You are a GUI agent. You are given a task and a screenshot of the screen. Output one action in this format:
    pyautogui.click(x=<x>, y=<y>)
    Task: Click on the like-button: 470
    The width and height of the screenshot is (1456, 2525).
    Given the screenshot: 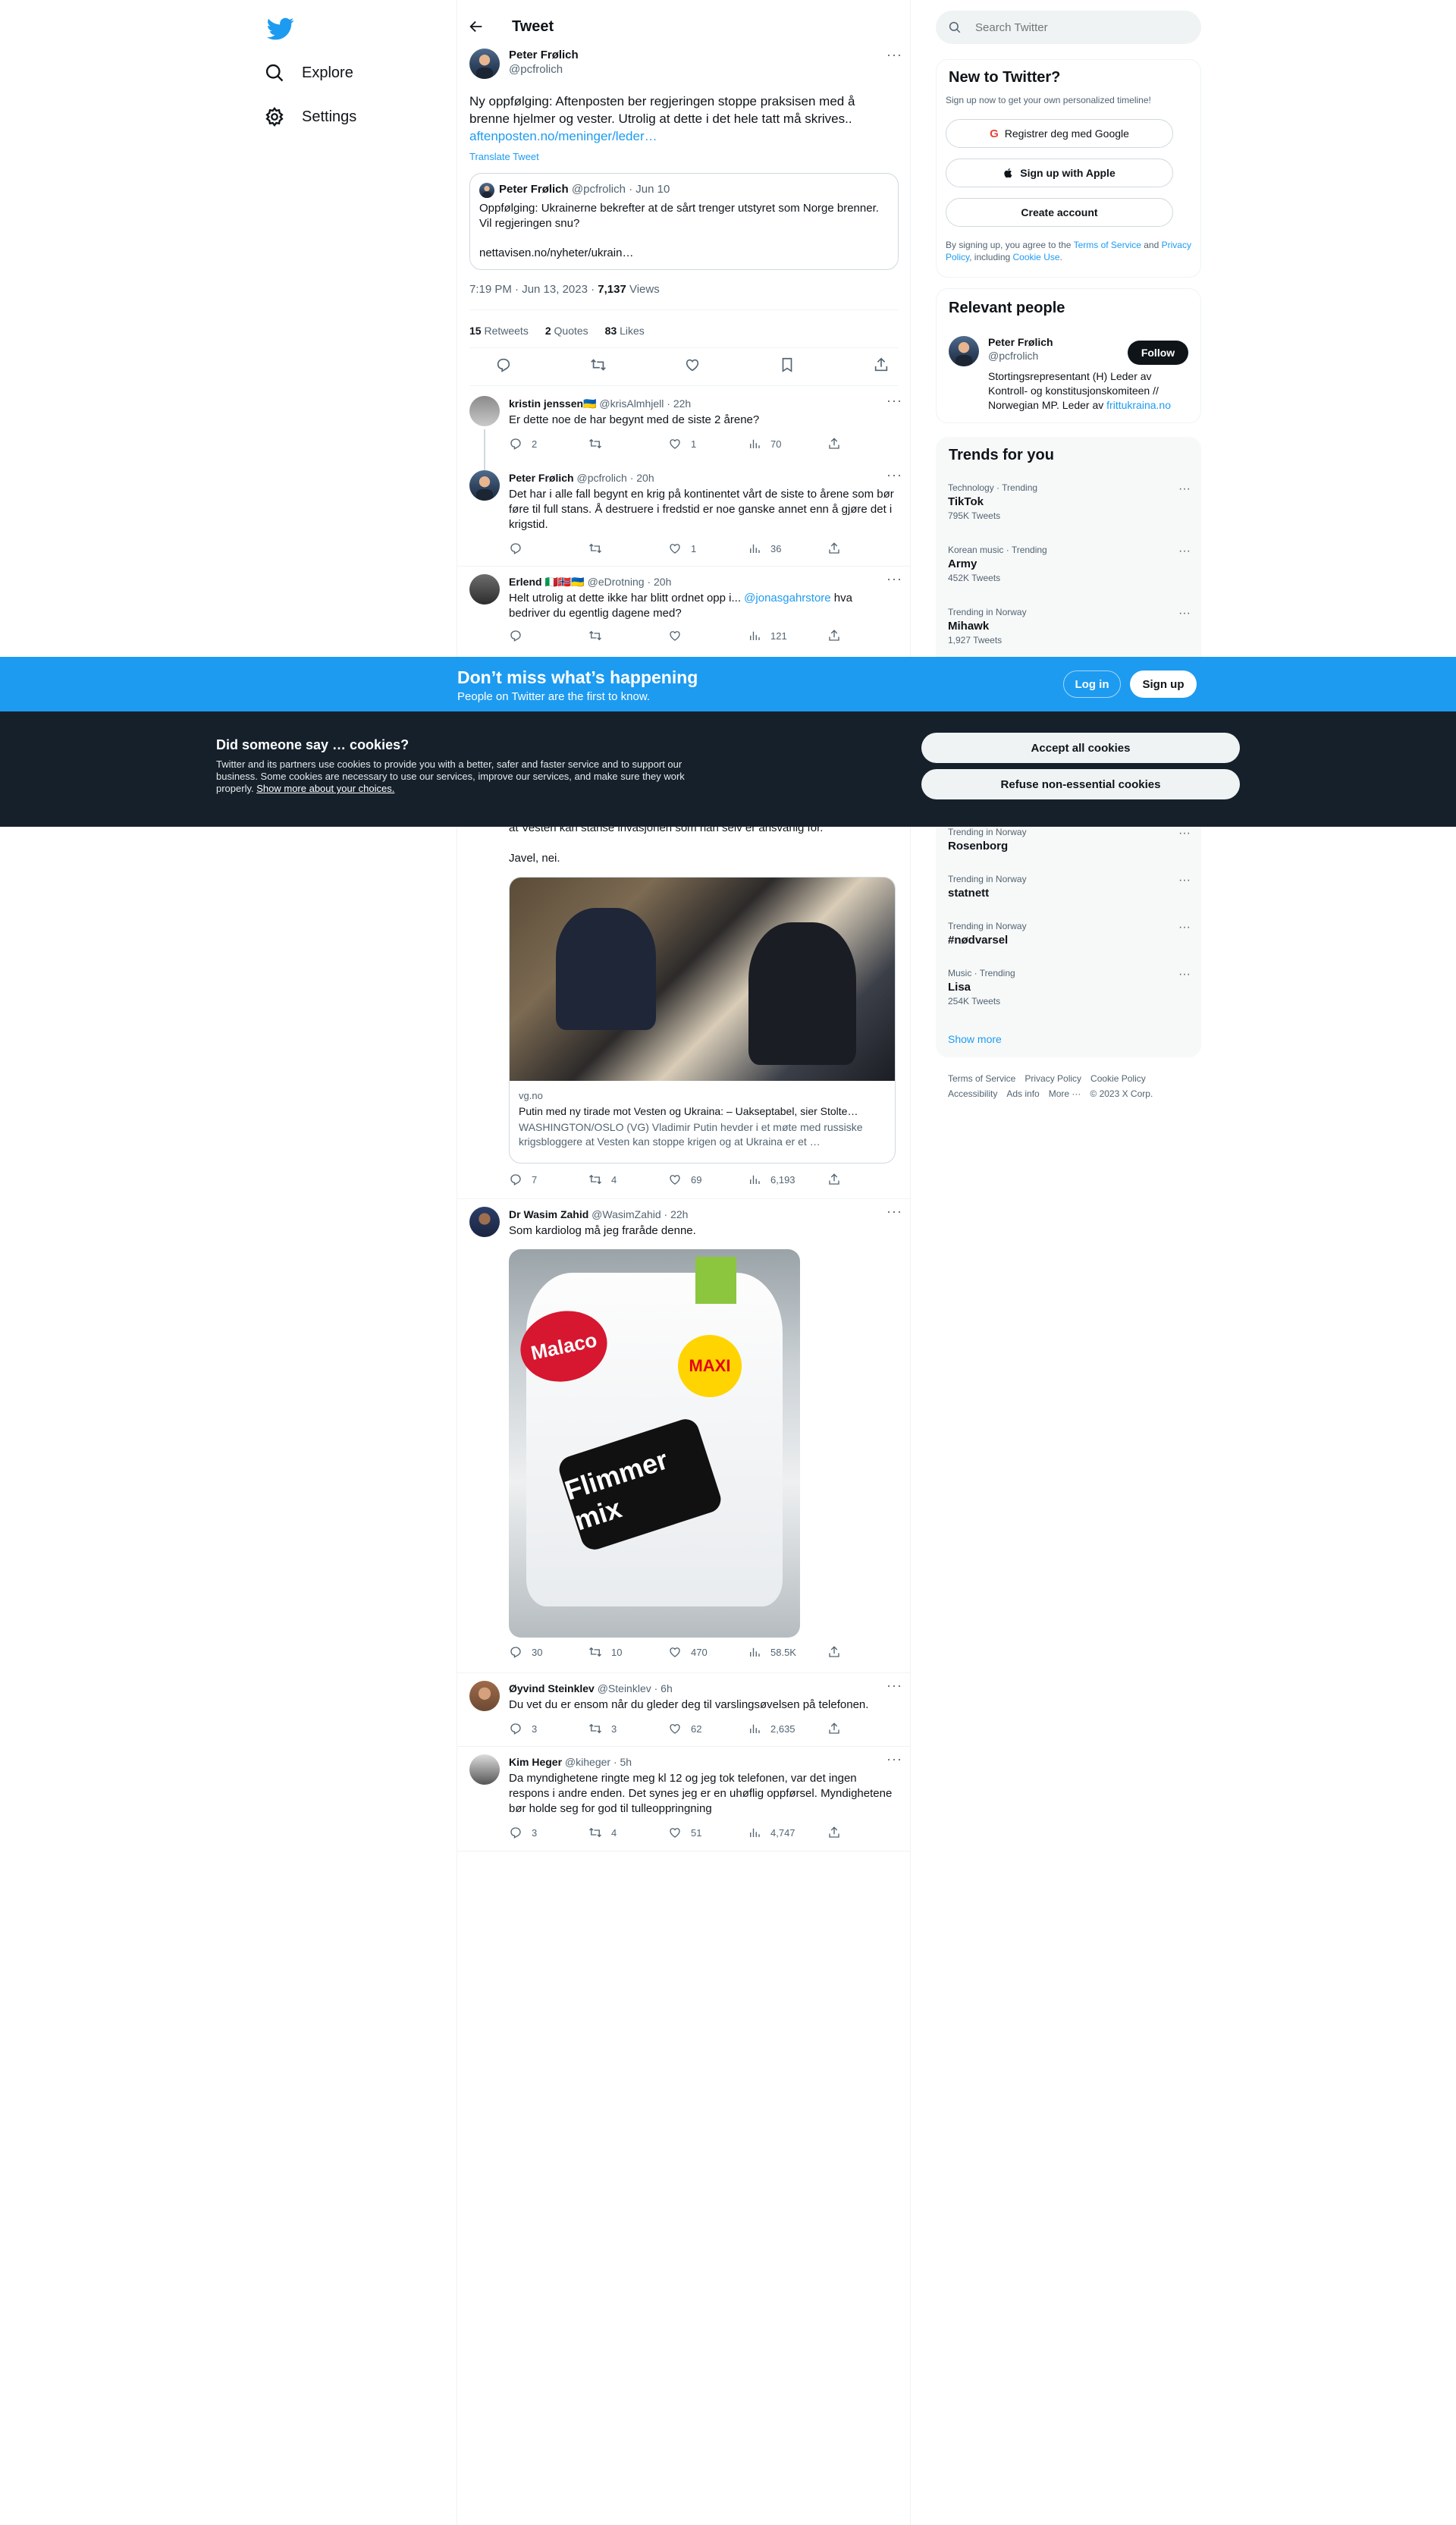 What is the action you would take?
    pyautogui.click(x=694, y=1652)
    